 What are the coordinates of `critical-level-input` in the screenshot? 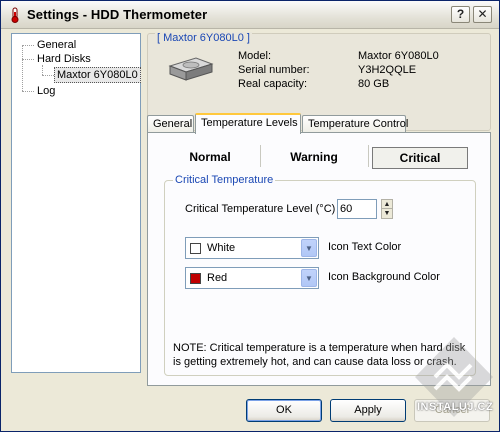 It's located at (357, 209).